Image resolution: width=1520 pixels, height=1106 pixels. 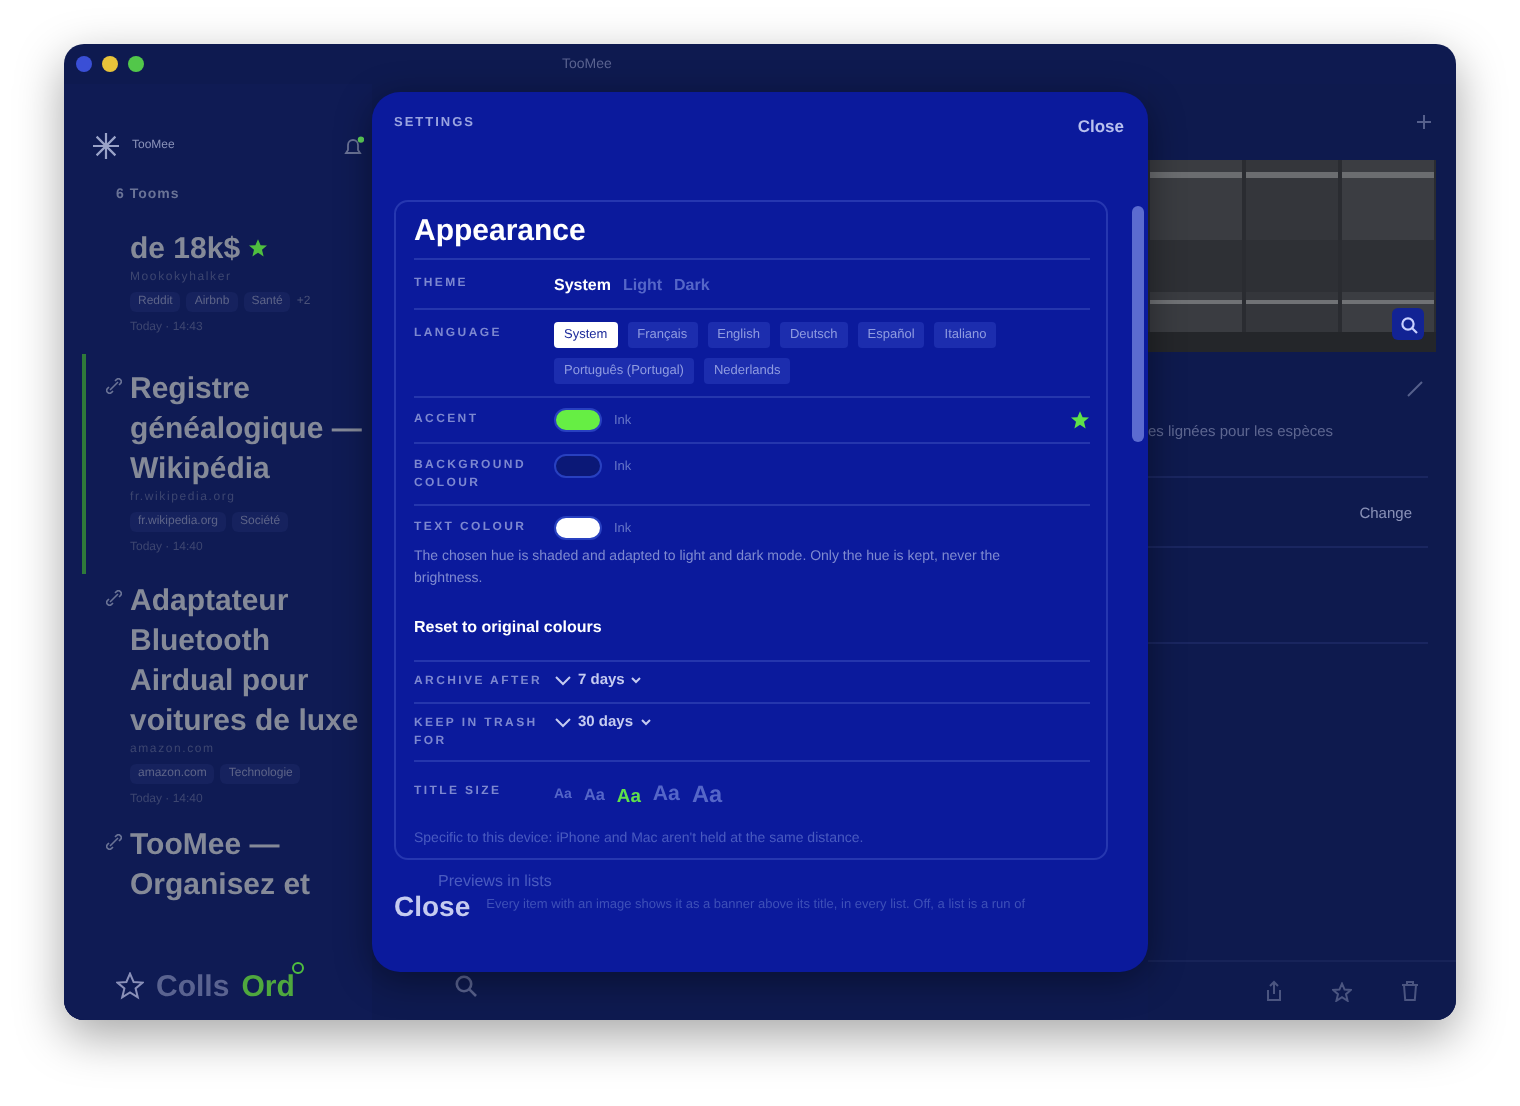 What do you see at coordinates (495, 880) in the screenshot?
I see `setting-label: Previews in lists` at bounding box center [495, 880].